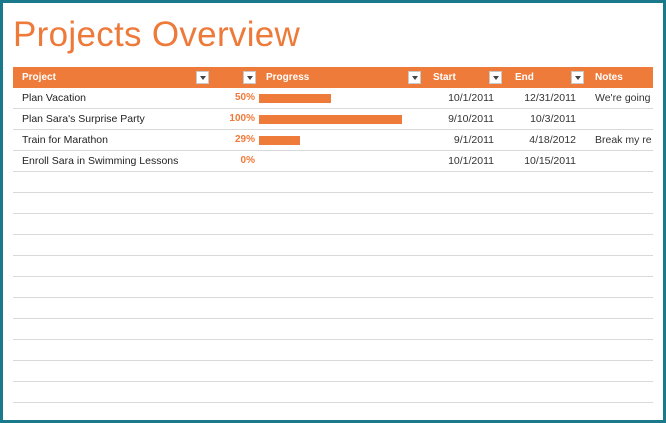  What do you see at coordinates (535, 161) in the screenshot?
I see `end-date-cell: 10/15/2011` at bounding box center [535, 161].